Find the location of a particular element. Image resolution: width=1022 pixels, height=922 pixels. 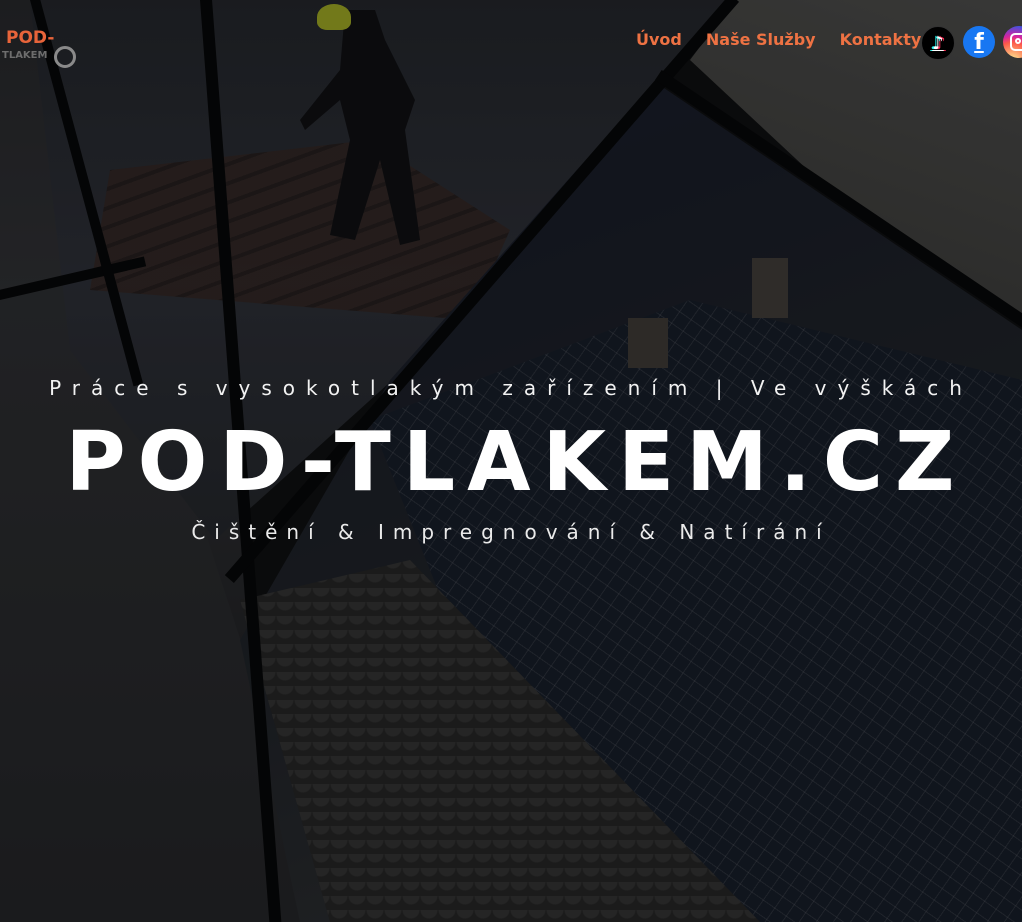

tiktok-glyph: ♪ is located at coordinates (938, 43).